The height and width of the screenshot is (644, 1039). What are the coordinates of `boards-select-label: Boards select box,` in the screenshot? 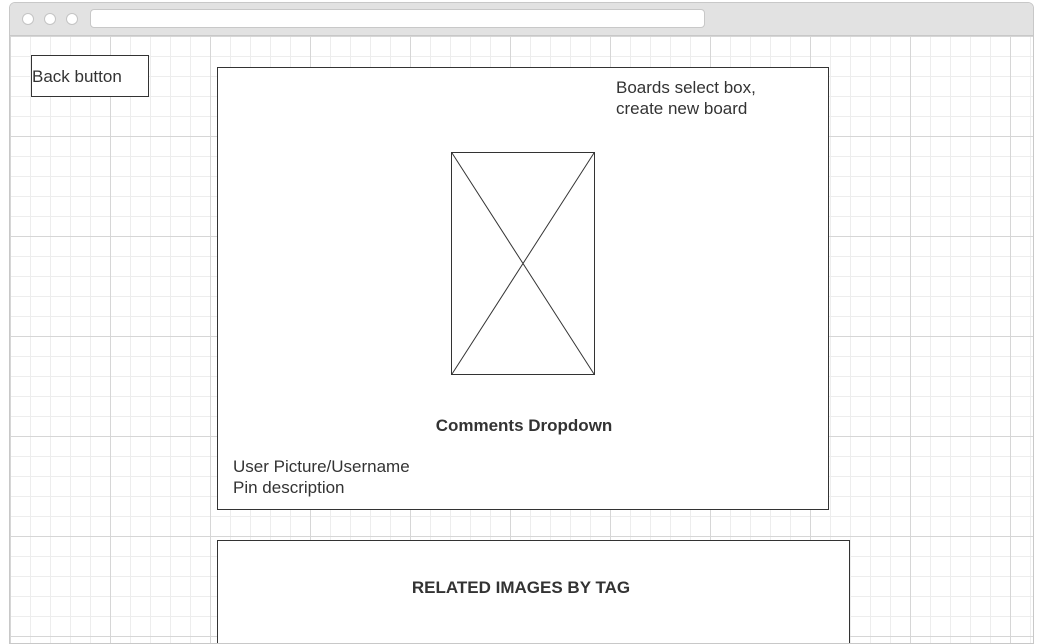 It's located at (686, 87).